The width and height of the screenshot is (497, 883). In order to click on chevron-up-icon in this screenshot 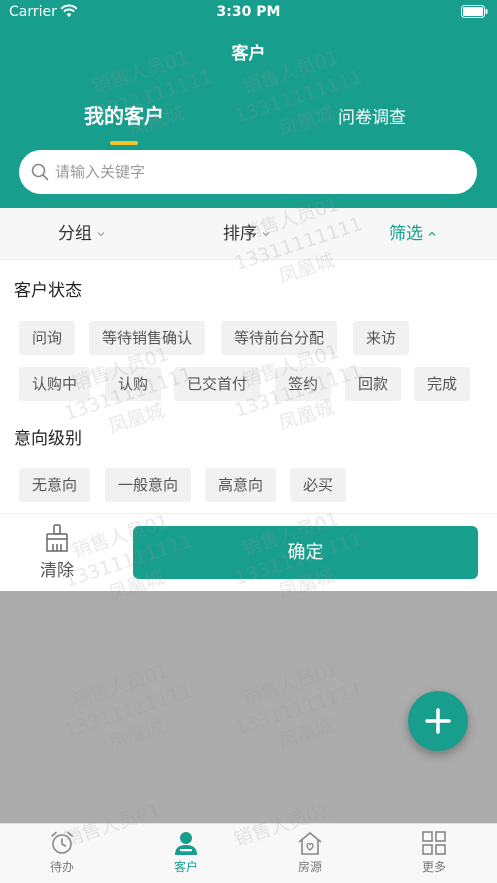, I will do `click(432, 233)`.